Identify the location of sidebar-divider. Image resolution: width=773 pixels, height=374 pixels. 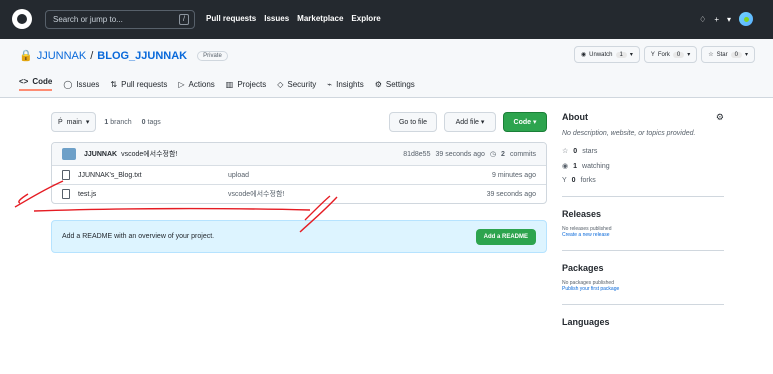
(643, 250).